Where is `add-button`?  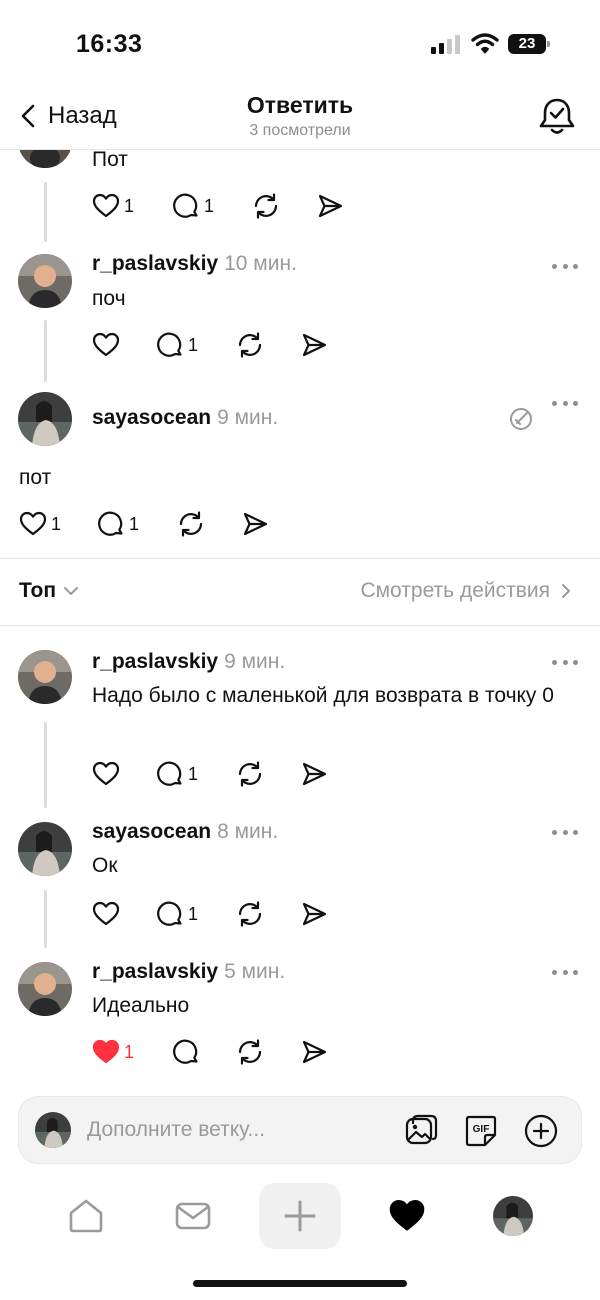
add-button is located at coordinates (541, 1131).